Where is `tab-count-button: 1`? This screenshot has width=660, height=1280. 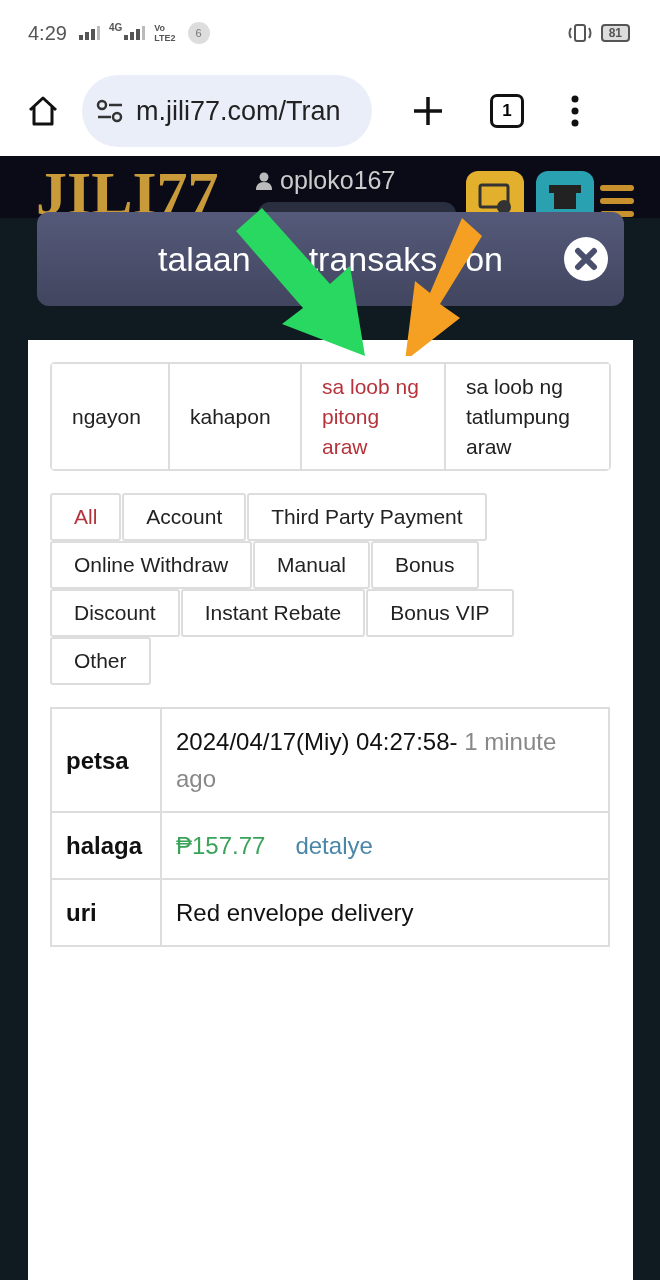 tab-count-button: 1 is located at coordinates (507, 111).